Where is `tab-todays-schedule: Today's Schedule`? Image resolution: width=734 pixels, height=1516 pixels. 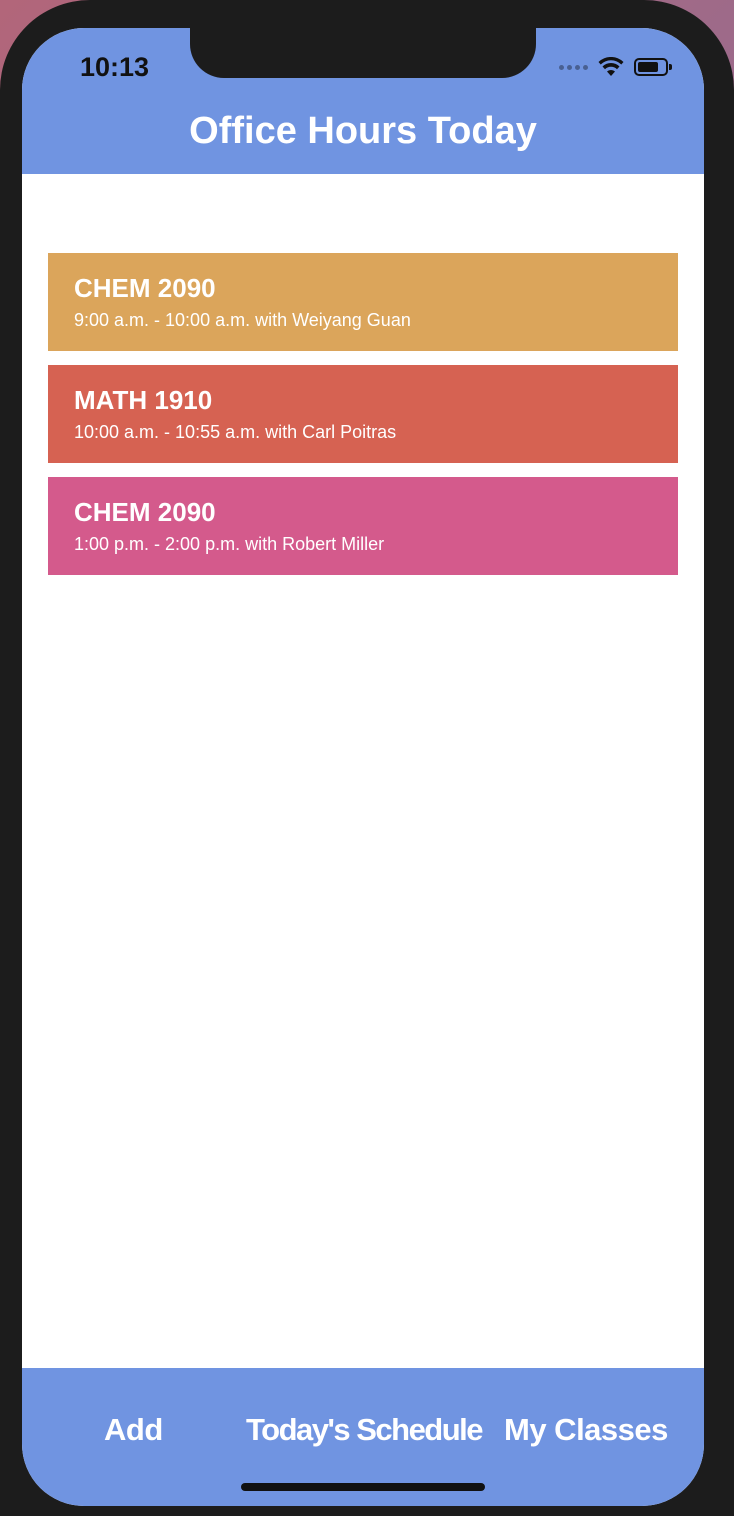
tab-todays-schedule: Today's Schedule is located at coordinates (365, 1430).